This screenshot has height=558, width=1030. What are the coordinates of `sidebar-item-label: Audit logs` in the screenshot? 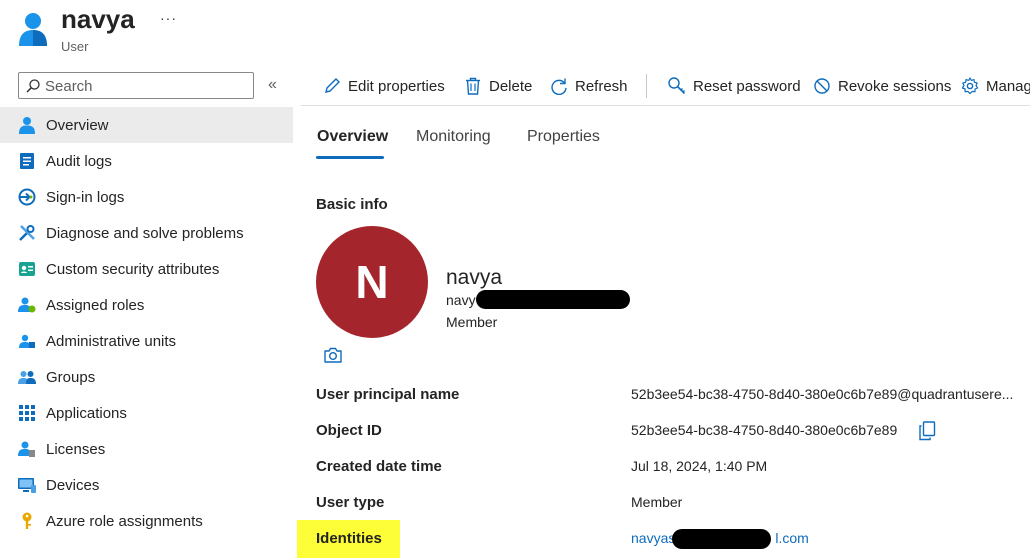 It's located at (79, 161).